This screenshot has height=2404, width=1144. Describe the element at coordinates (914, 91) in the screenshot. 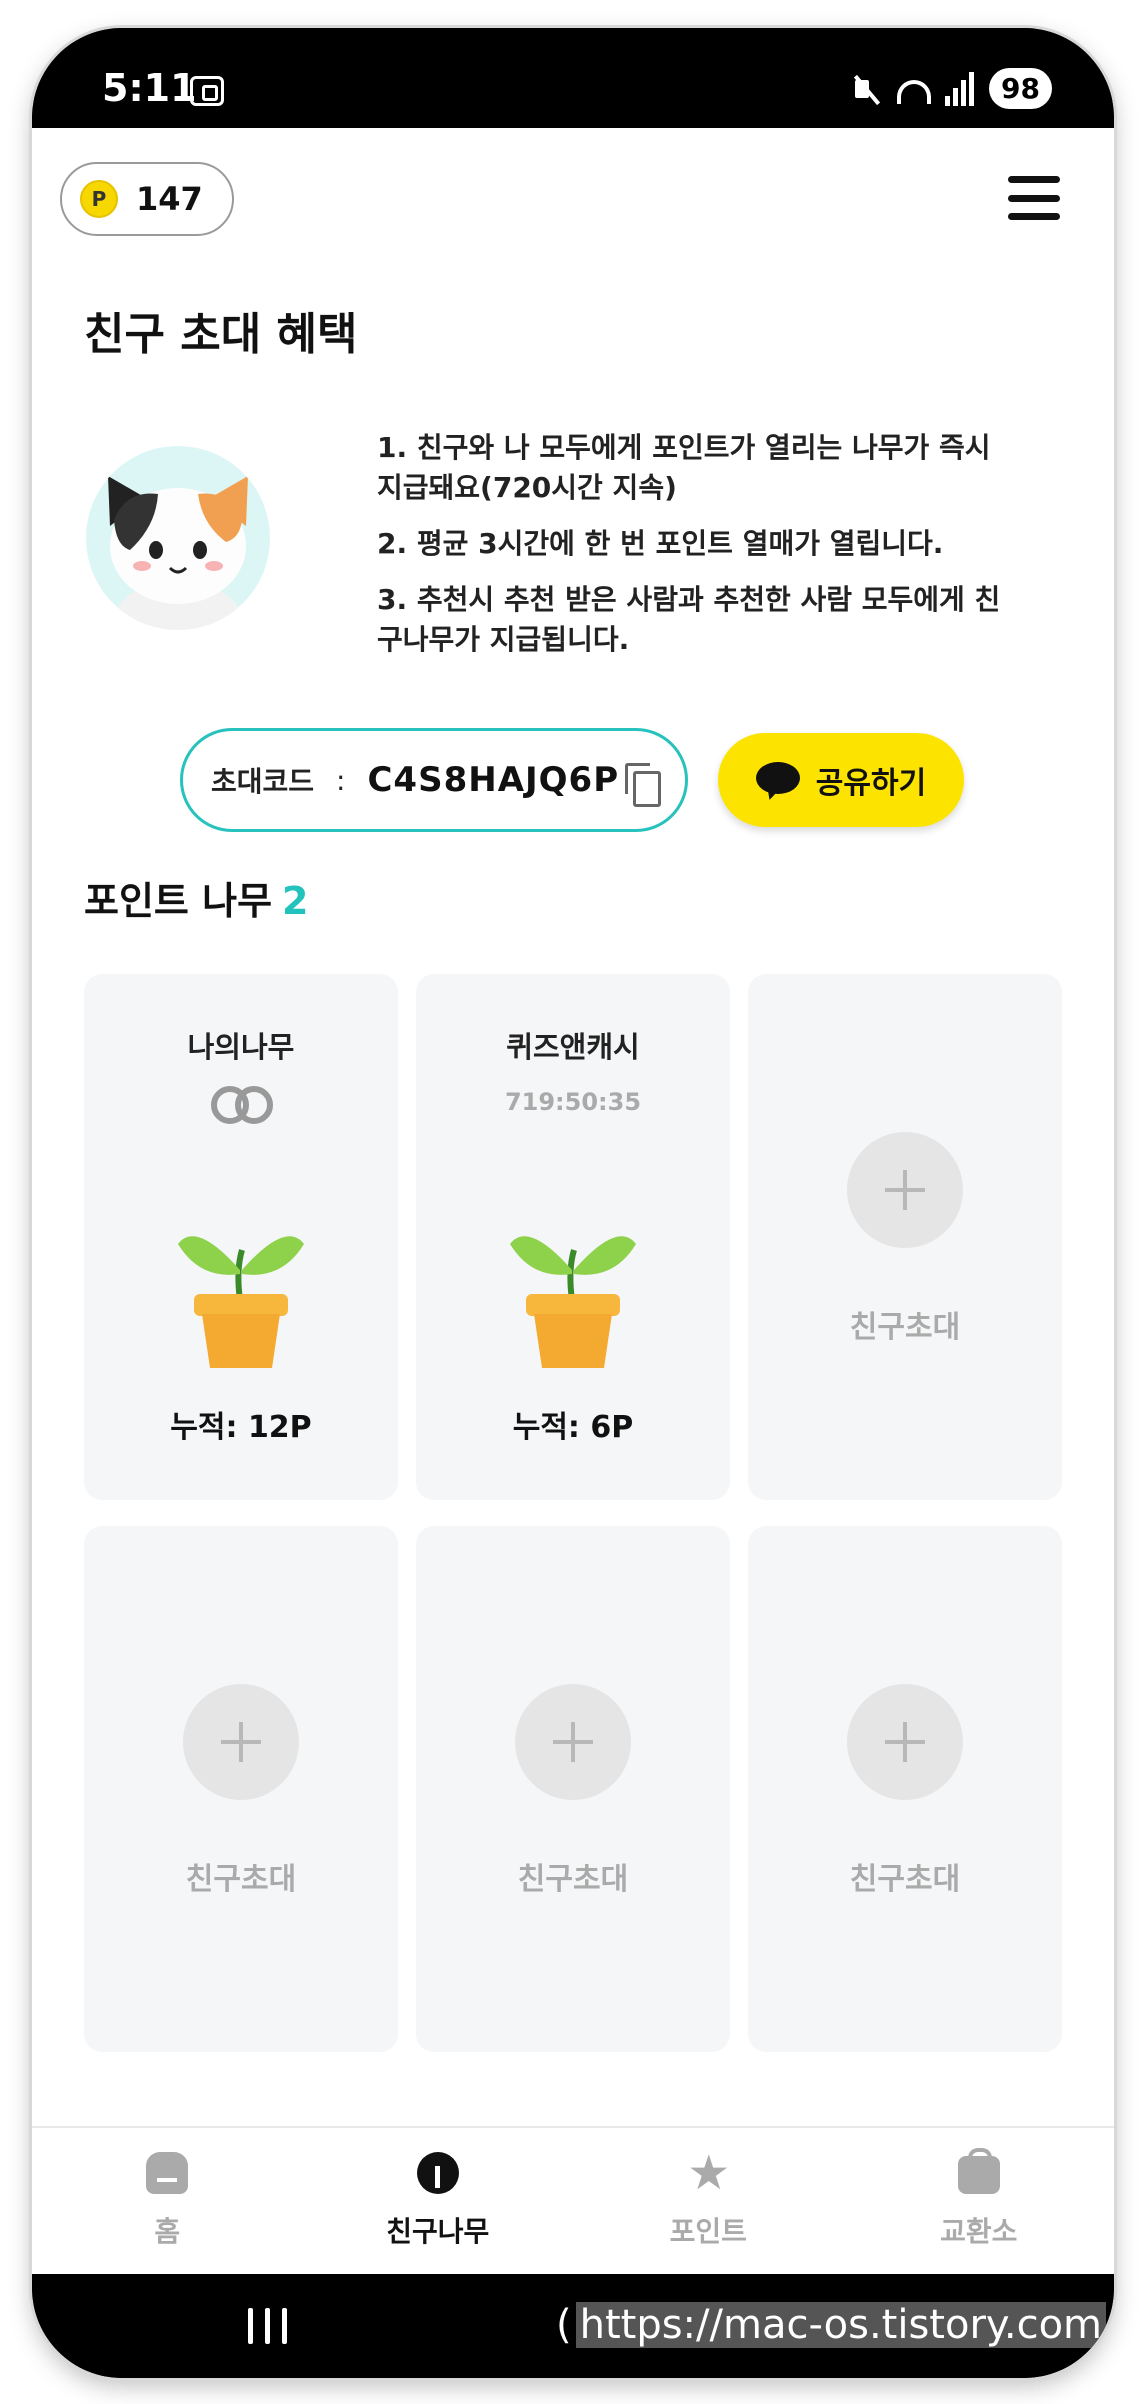

I see `wifi-icon` at that location.